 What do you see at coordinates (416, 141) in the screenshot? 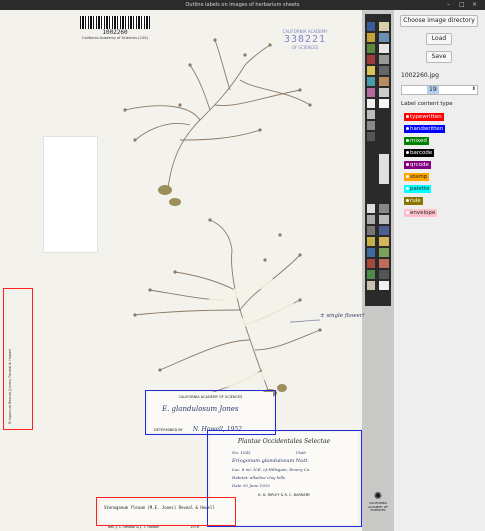
I see `type-mixed: mixed` at bounding box center [416, 141].